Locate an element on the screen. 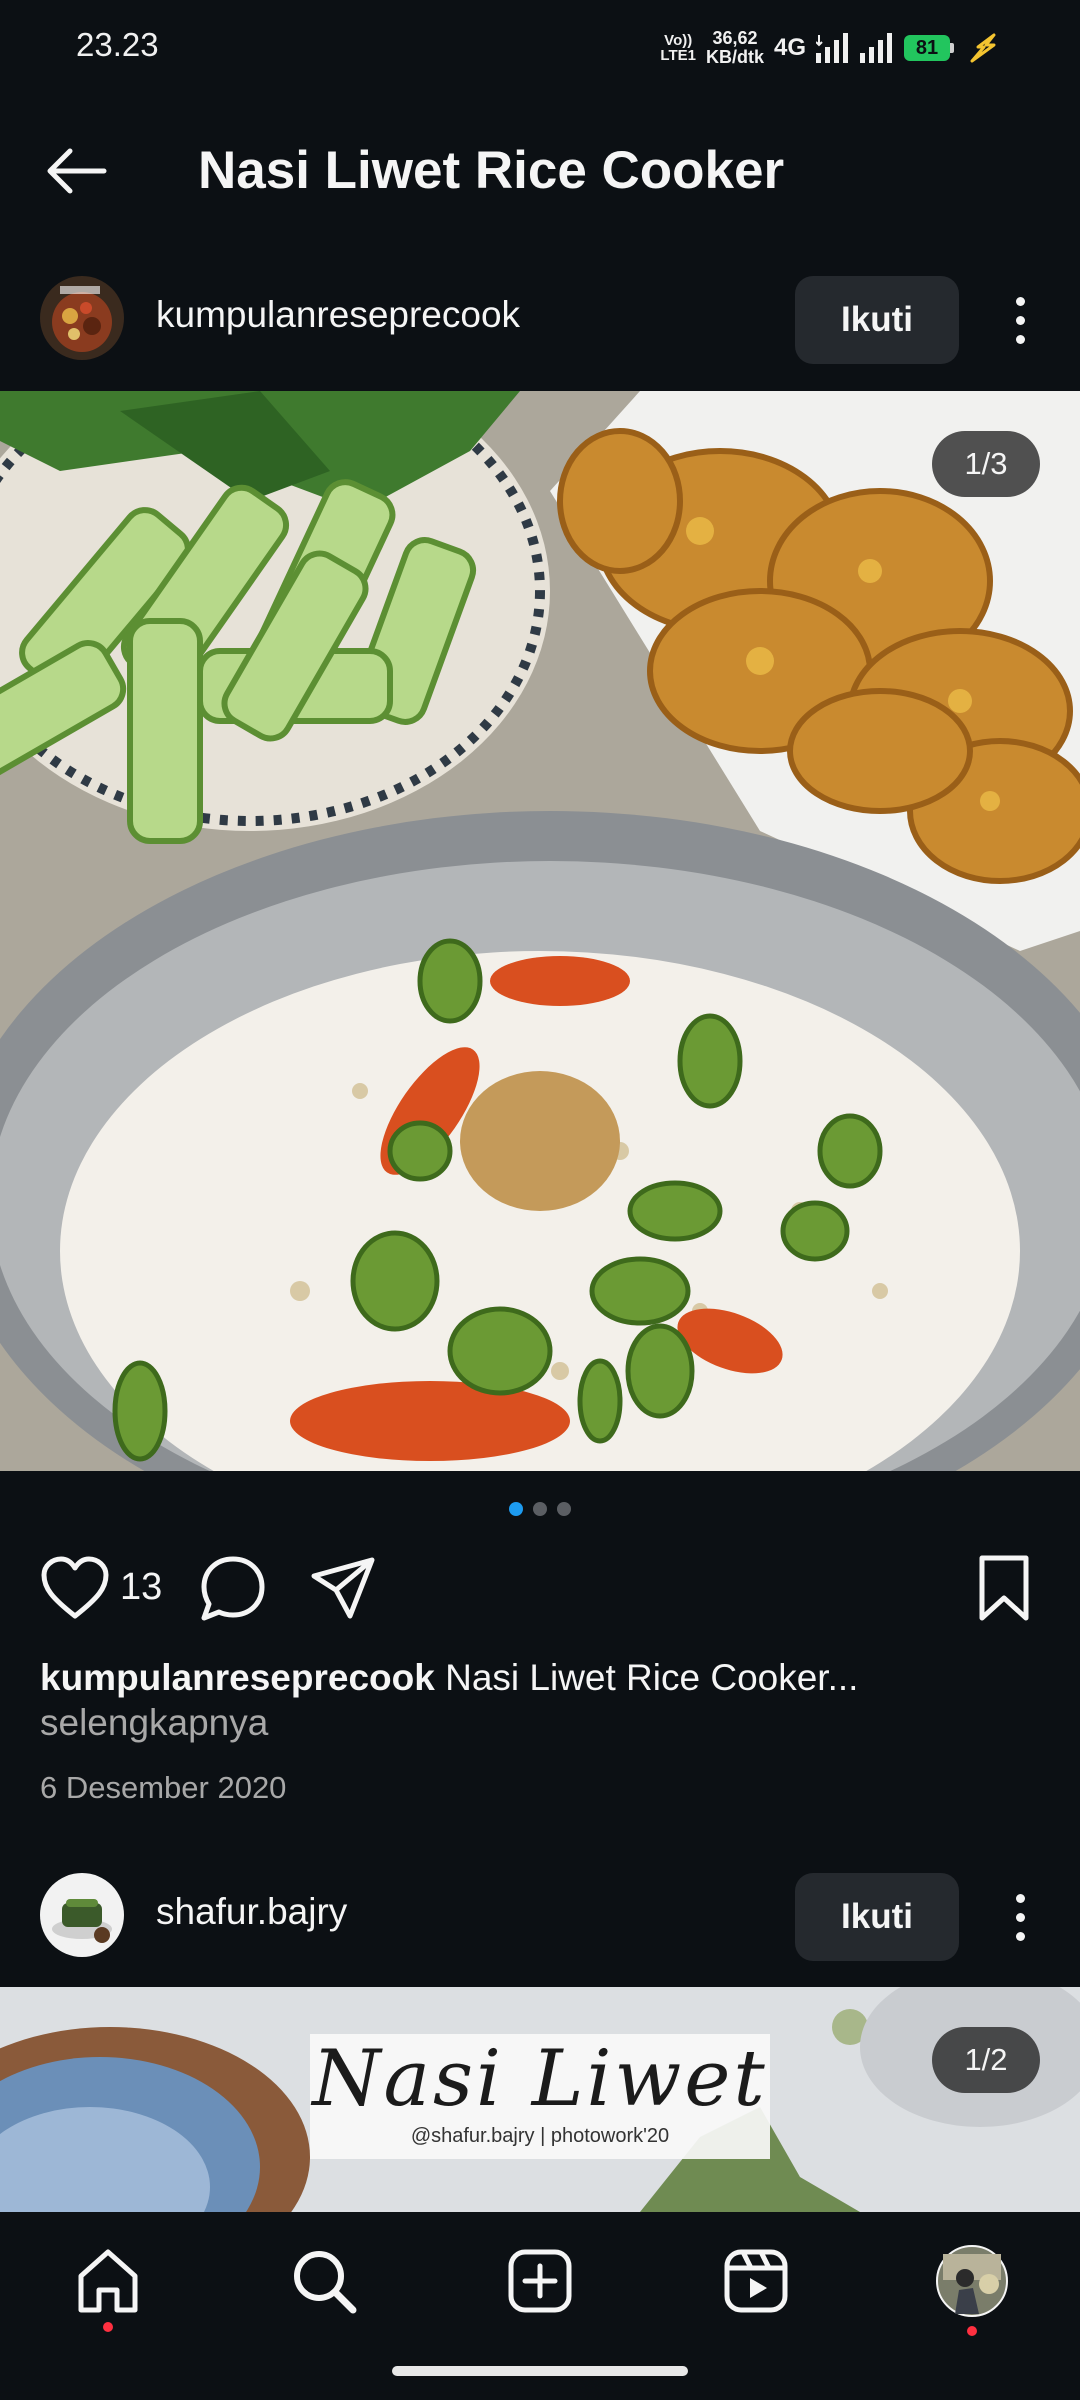 The width and height of the screenshot is (1080, 2400). battery-icon: 81 is located at coordinates (929, 48).